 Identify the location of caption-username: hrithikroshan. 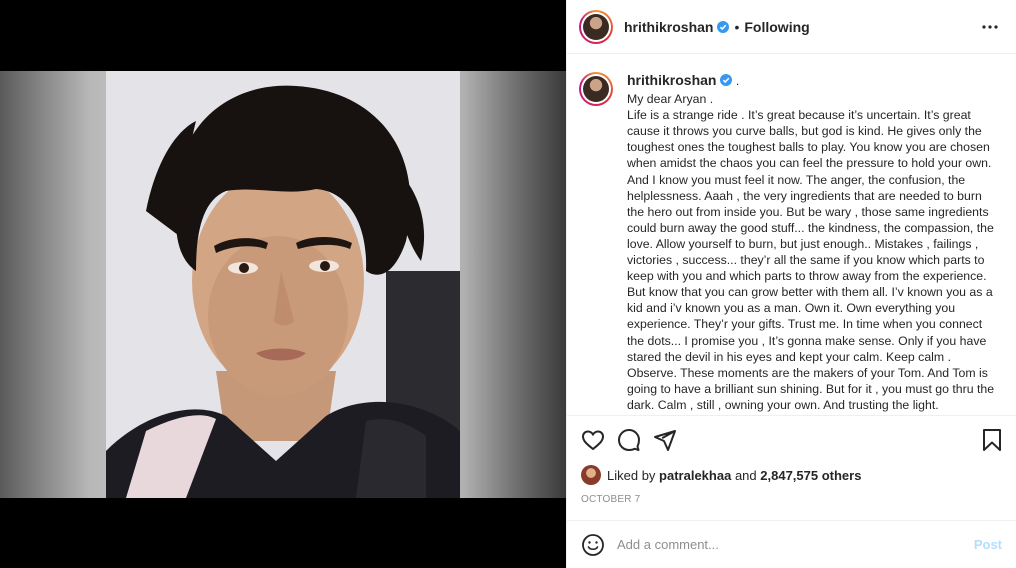
(671, 80).